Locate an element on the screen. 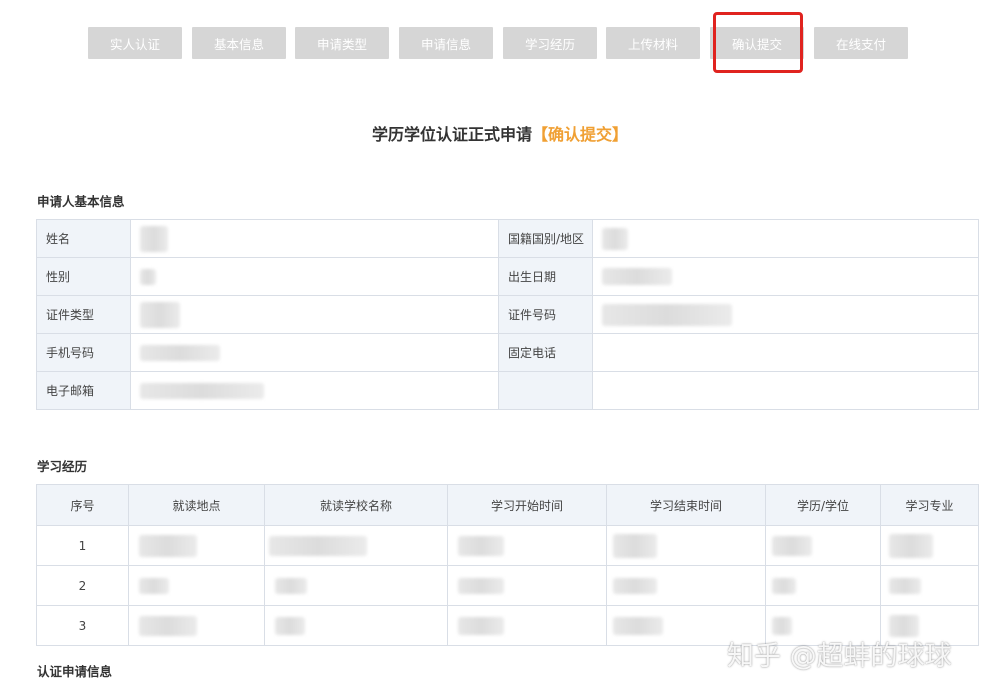  table-row: 2 is located at coordinates (507, 585).